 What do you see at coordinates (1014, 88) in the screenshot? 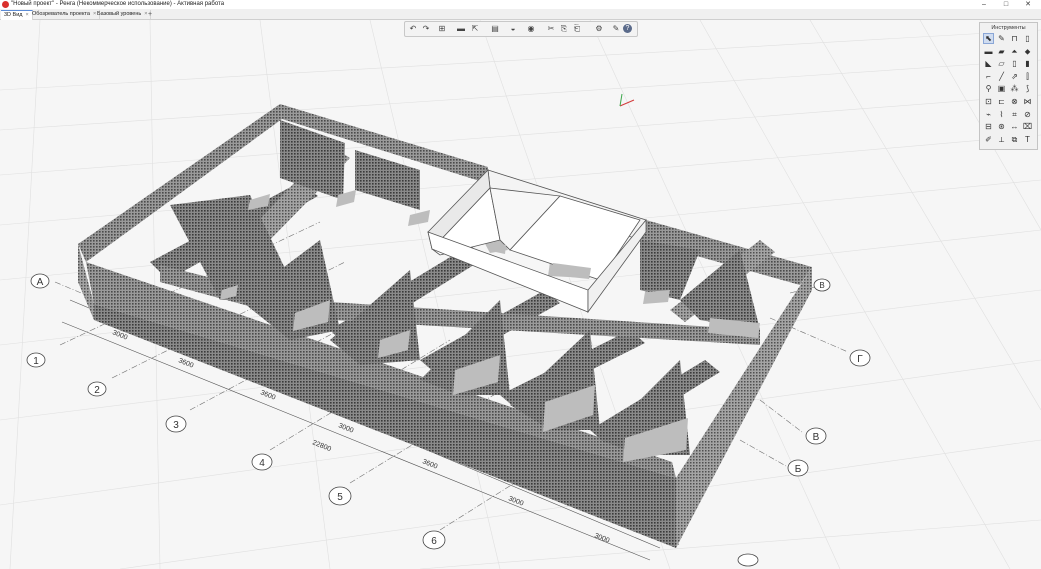
I see `hatch-icon: ⁂` at bounding box center [1014, 88].